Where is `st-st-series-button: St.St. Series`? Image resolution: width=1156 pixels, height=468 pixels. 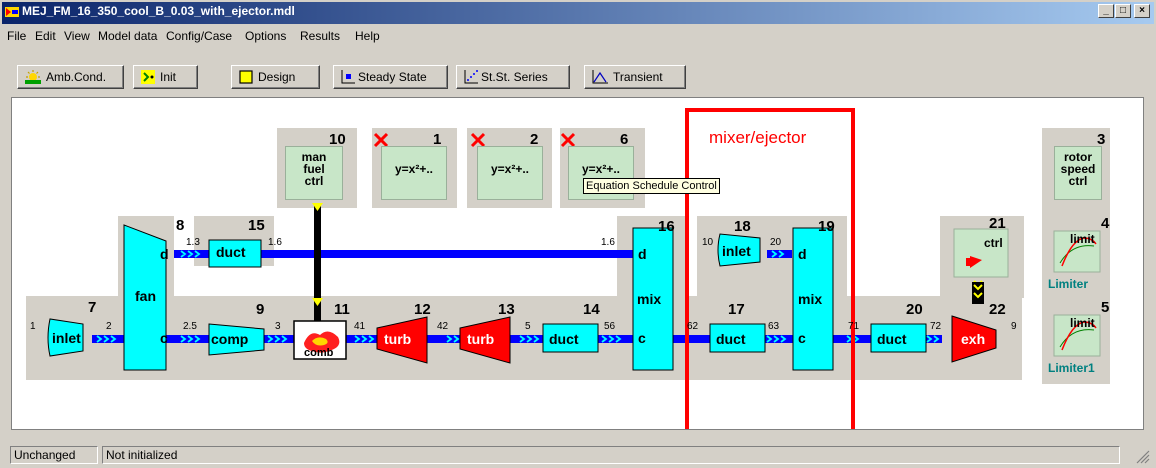 st-st-series-button: St.St. Series is located at coordinates (513, 77).